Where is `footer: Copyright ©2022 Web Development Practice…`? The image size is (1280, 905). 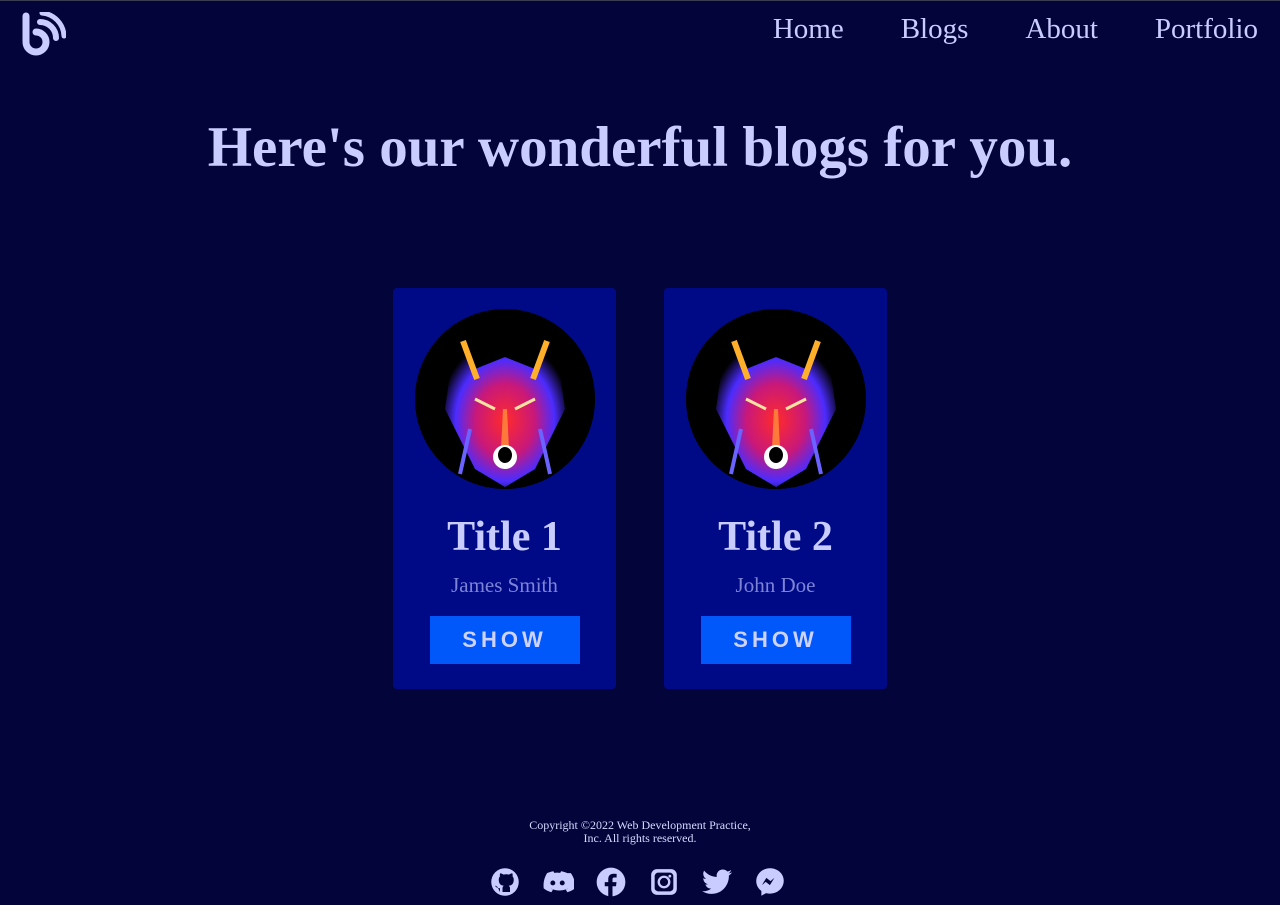 footer: Copyright ©2022 Web Development Practice… is located at coordinates (640, 832).